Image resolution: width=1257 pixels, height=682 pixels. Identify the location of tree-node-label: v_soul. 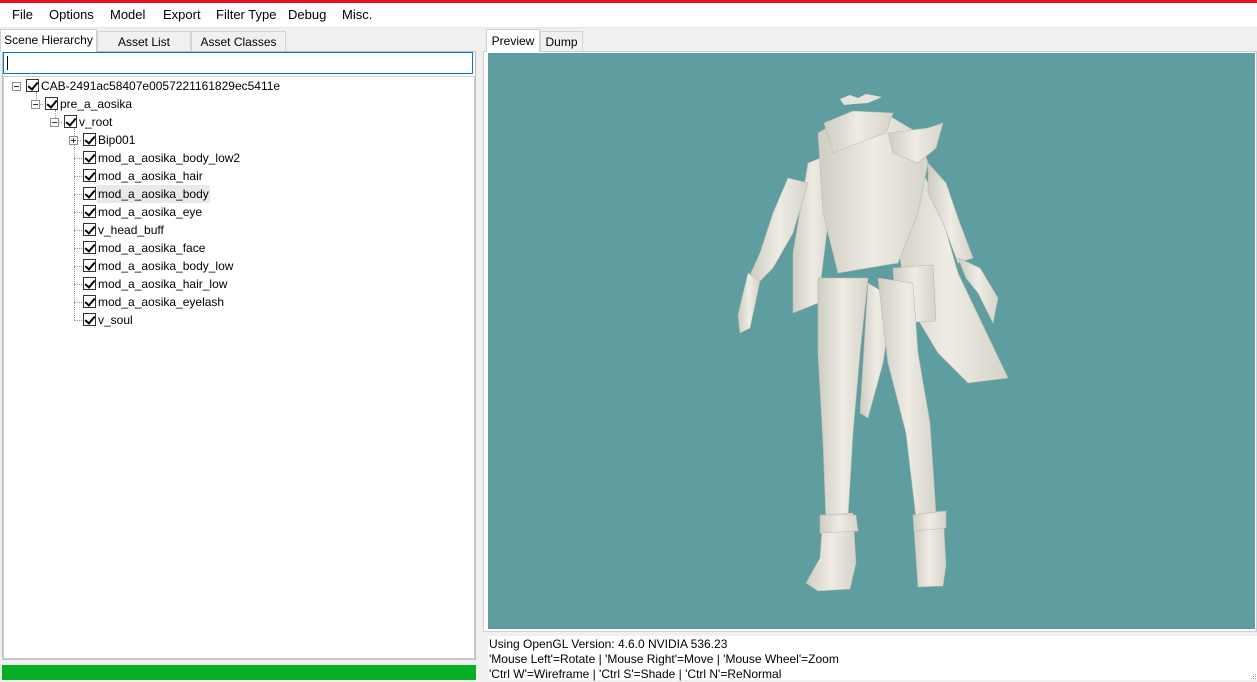
(115, 320).